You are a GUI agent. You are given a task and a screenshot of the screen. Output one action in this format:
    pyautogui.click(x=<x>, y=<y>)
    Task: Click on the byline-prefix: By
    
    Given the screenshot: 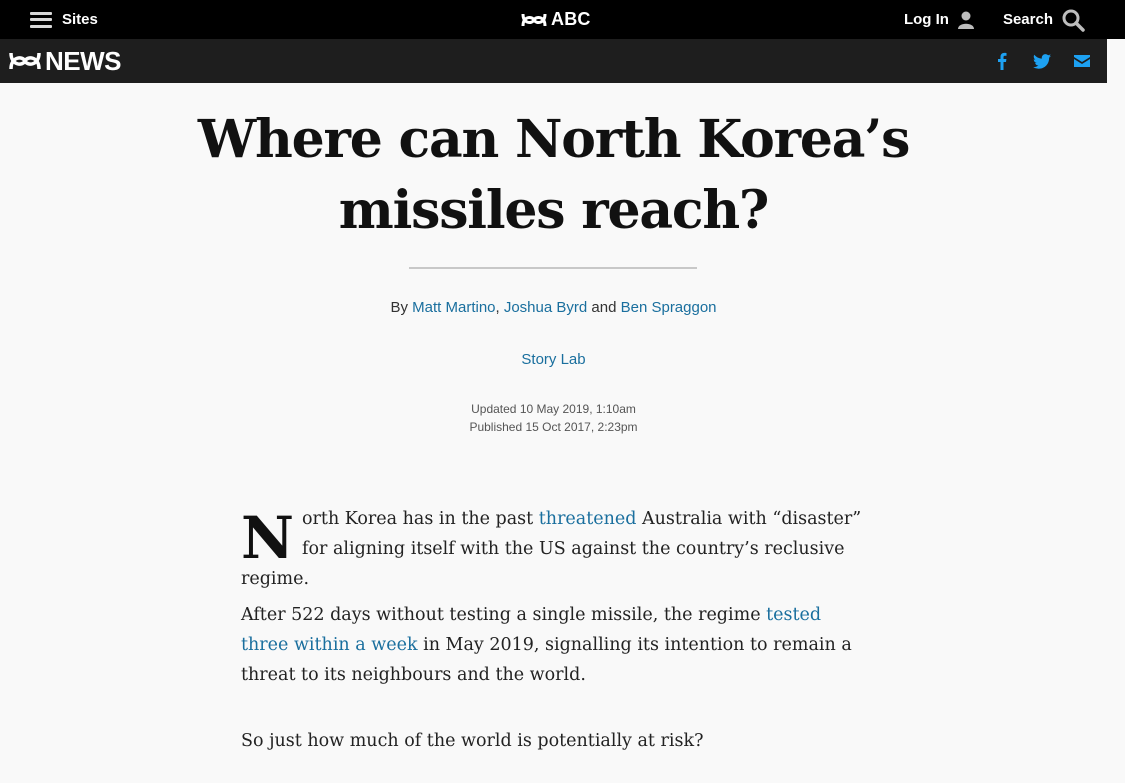 What is the action you would take?
    pyautogui.click(x=399, y=307)
    